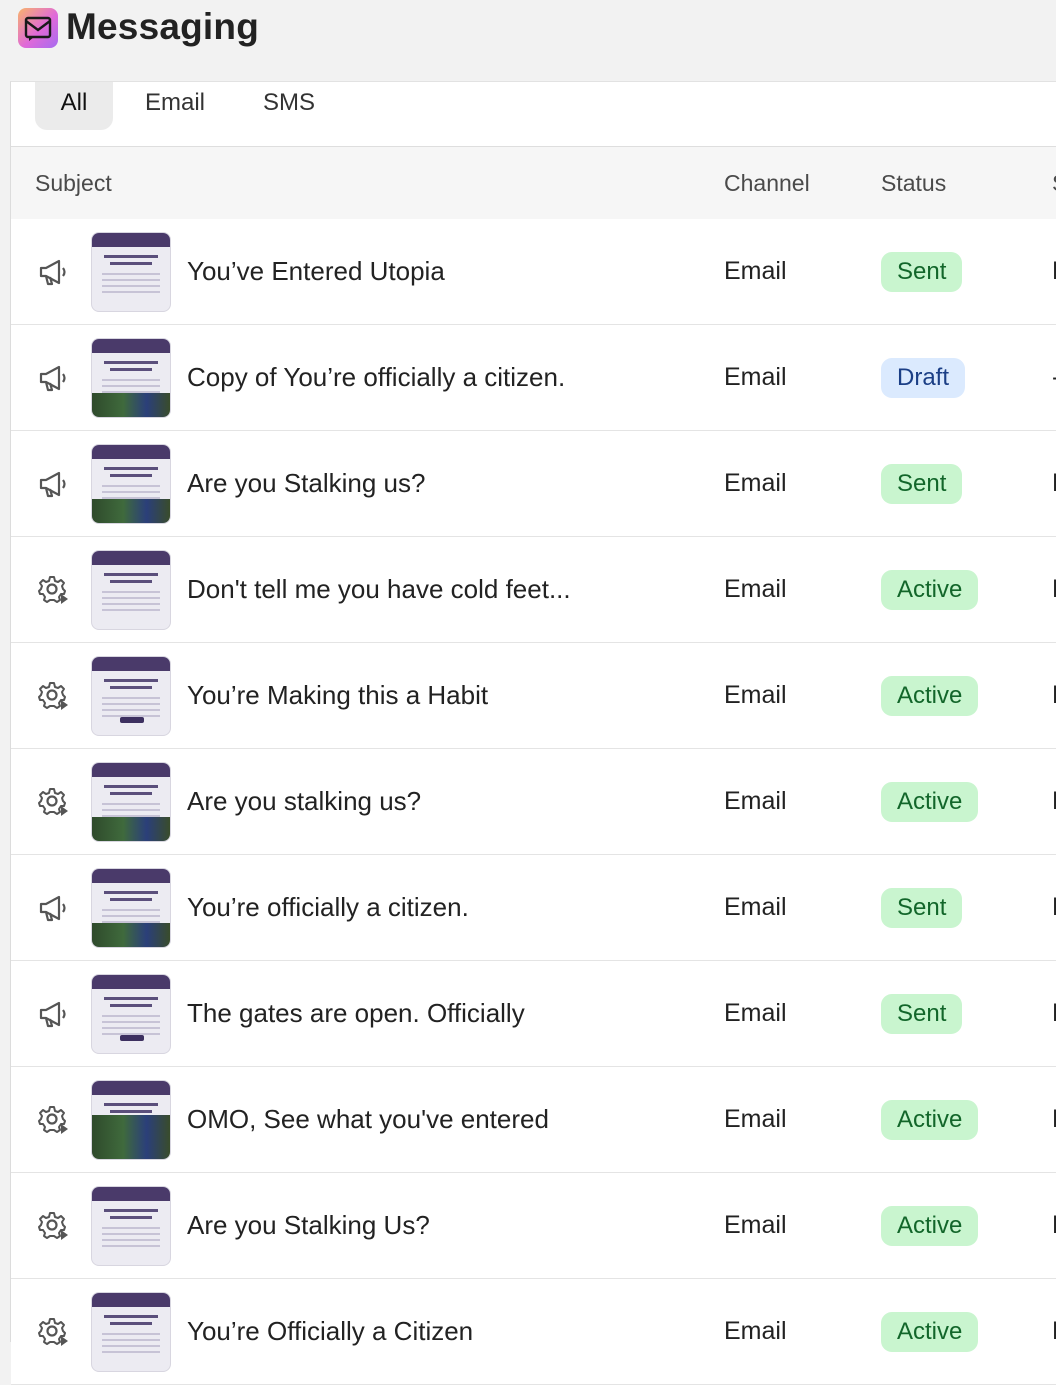 The width and height of the screenshot is (1056, 1385). What do you see at coordinates (376, 377) in the screenshot?
I see `message-subject: Copy of You’re officially a citizen.` at bounding box center [376, 377].